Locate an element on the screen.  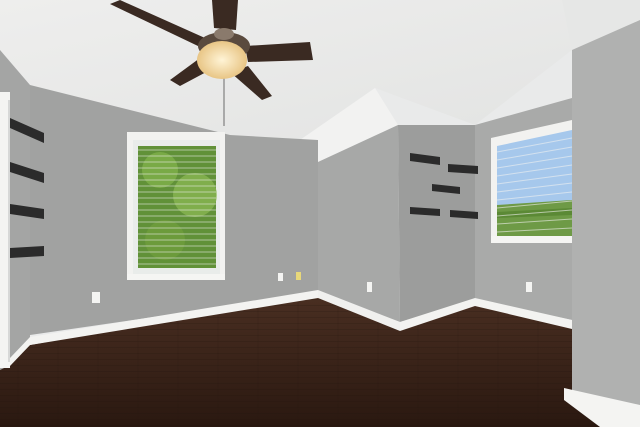
left-window is located at coordinates (176, 206).